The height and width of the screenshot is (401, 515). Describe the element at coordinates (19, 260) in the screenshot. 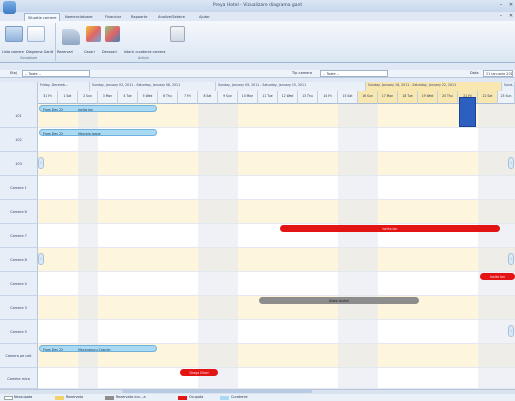

I see `room-label: Camera 8` at that location.